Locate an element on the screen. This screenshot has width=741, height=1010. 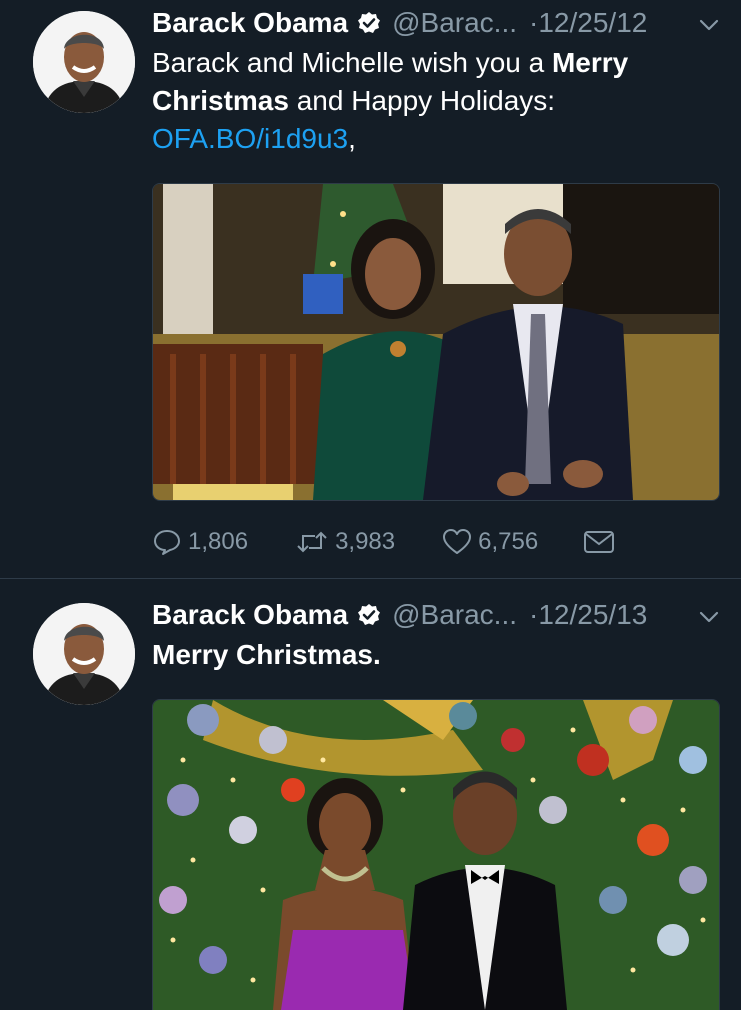
like-action: 6,756 is located at coordinates (490, 542).